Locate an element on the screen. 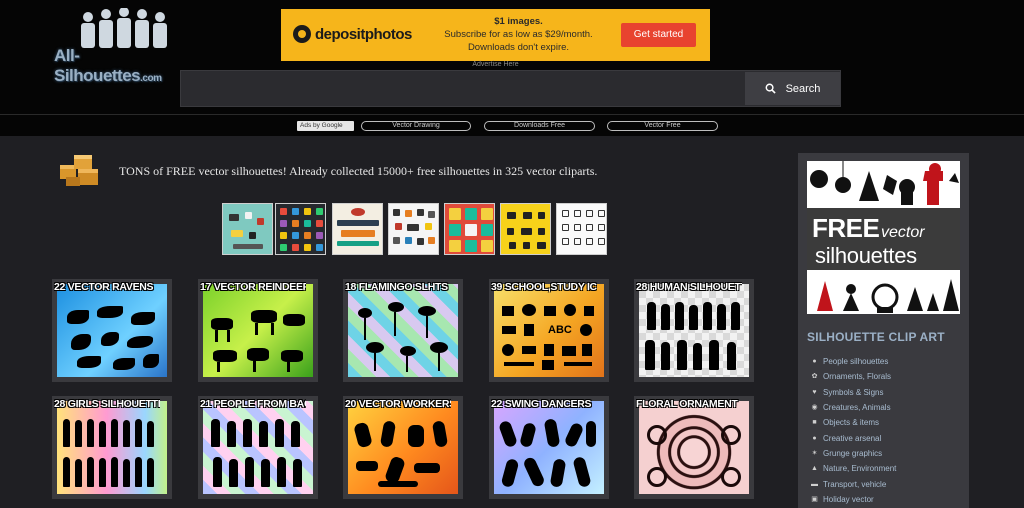 Image resolution: width=1024 pixels, height=508 pixels. promo-vector: vector is located at coordinates (903, 232).